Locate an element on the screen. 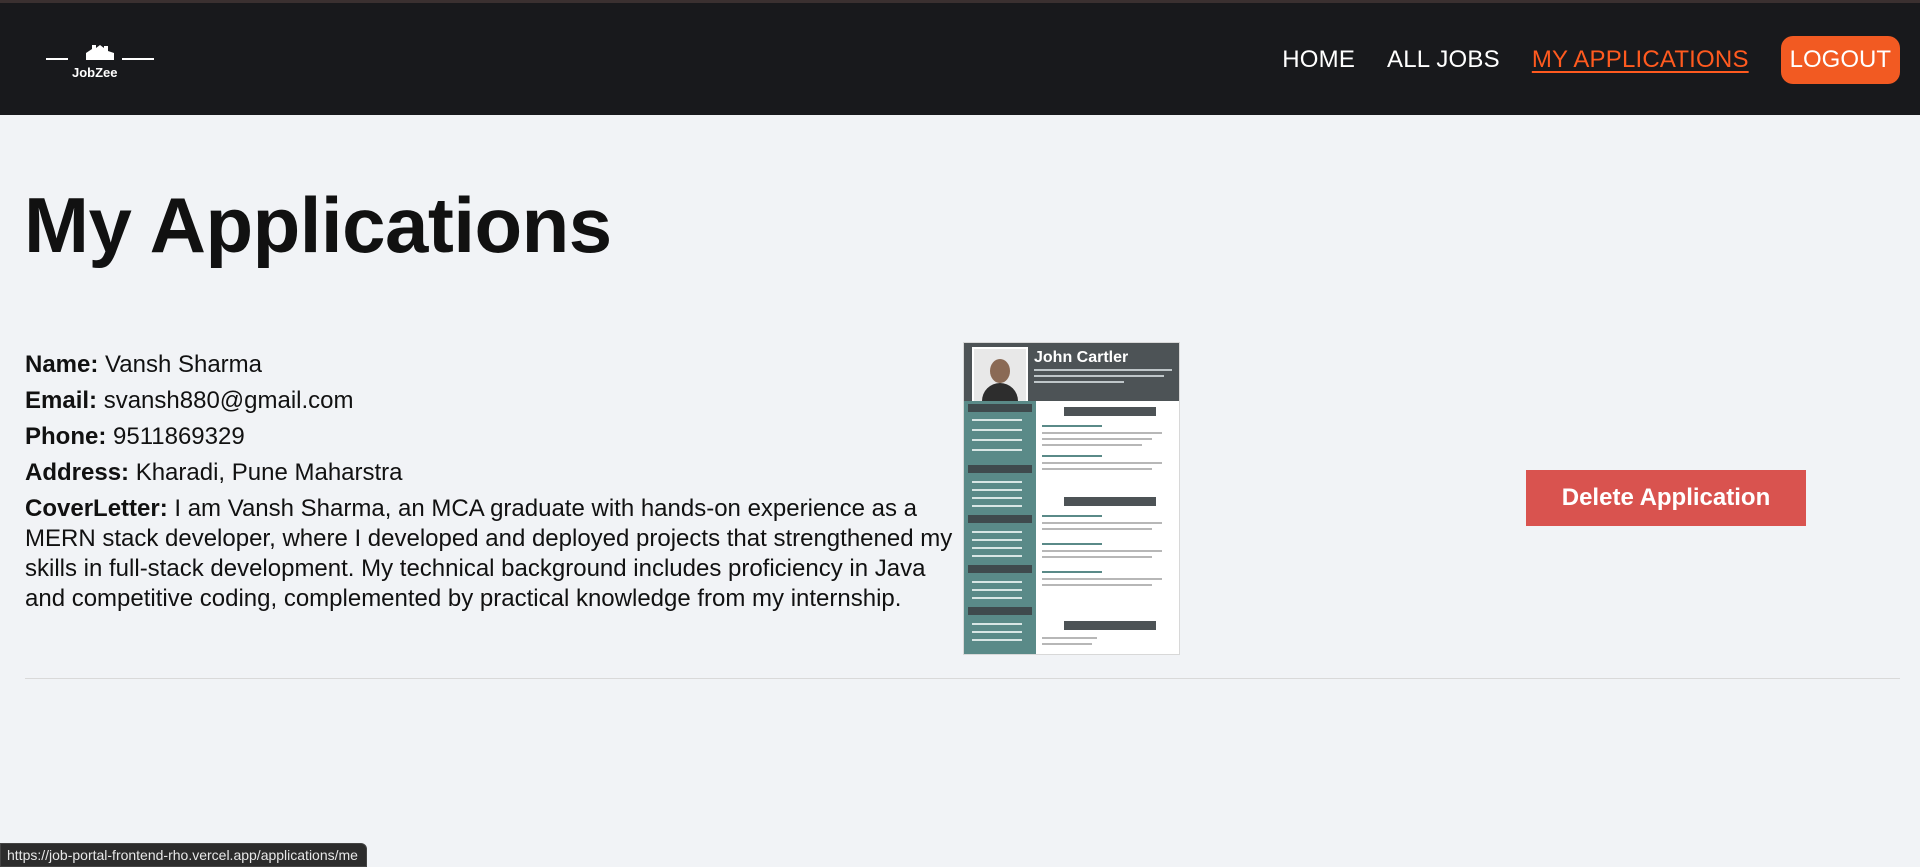 The image size is (1920, 867). name-row: Name: Vansh Sharma is located at coordinates (492, 365).